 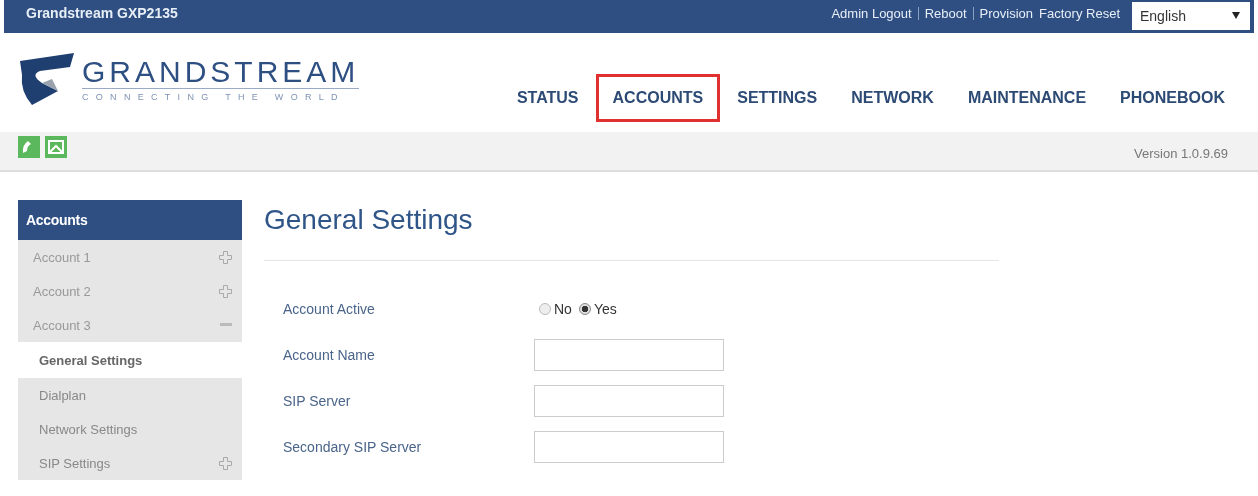 What do you see at coordinates (75, 463) in the screenshot?
I see `subitem-label: SIP Settings` at bounding box center [75, 463].